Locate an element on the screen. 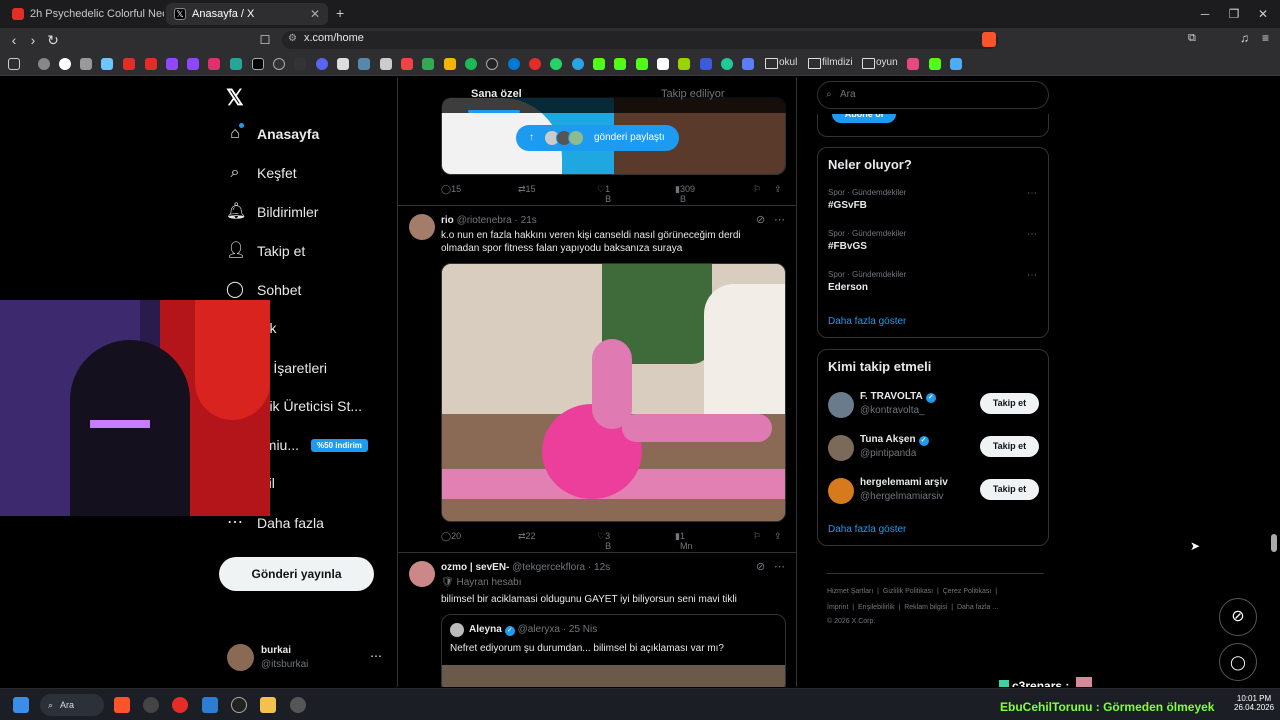  author-name: ozmo | sevEN- is located at coordinates (475, 567).